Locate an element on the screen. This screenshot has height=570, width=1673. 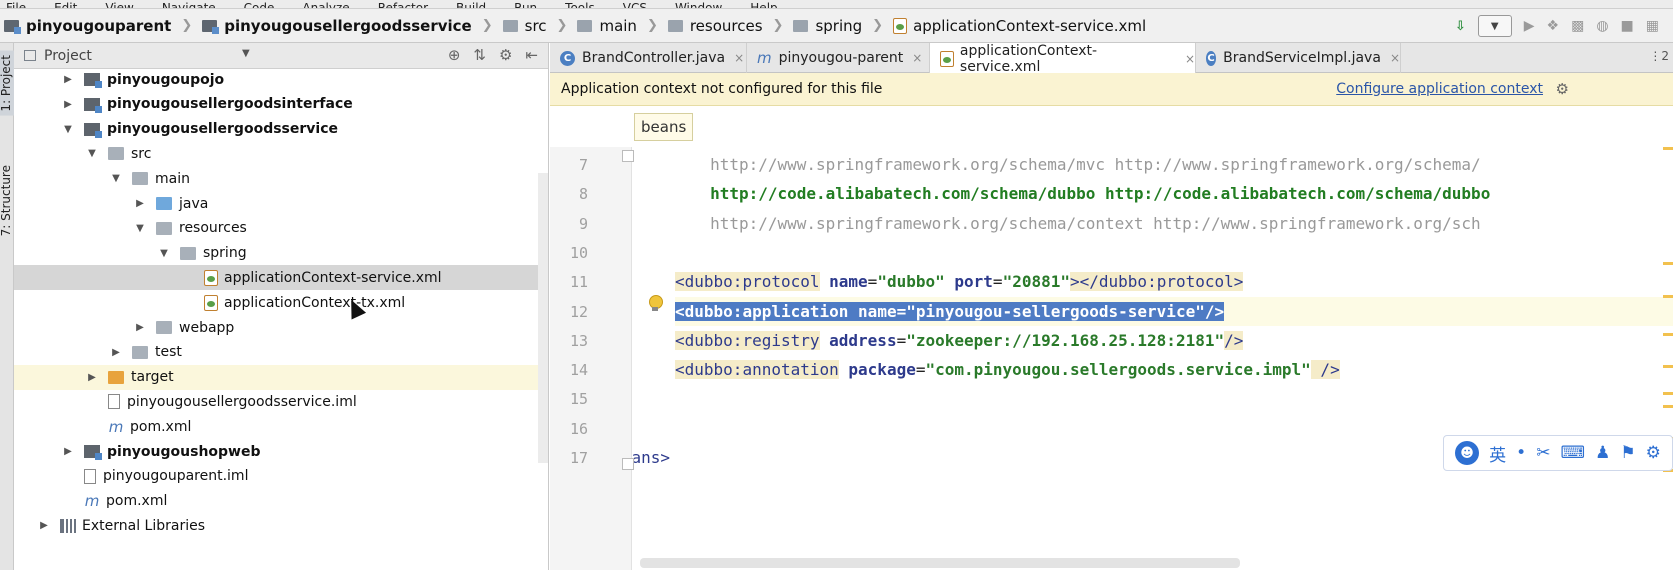
intention-bulb-icon is located at coordinates (655, 304).